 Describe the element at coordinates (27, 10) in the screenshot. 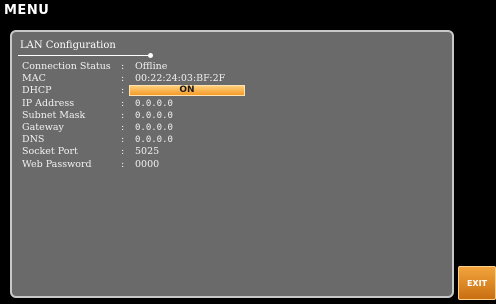

I see `menu-title: MENU` at that location.